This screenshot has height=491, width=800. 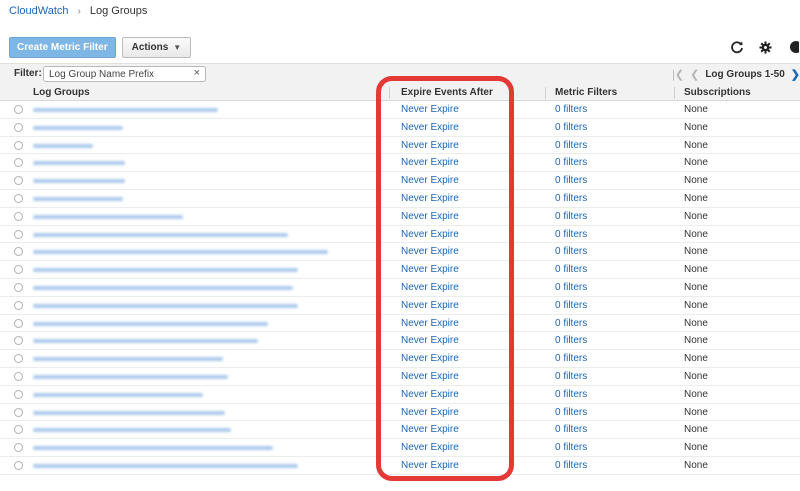 What do you see at coordinates (694, 74) in the screenshot?
I see `previous-page-icon: ❮` at bounding box center [694, 74].